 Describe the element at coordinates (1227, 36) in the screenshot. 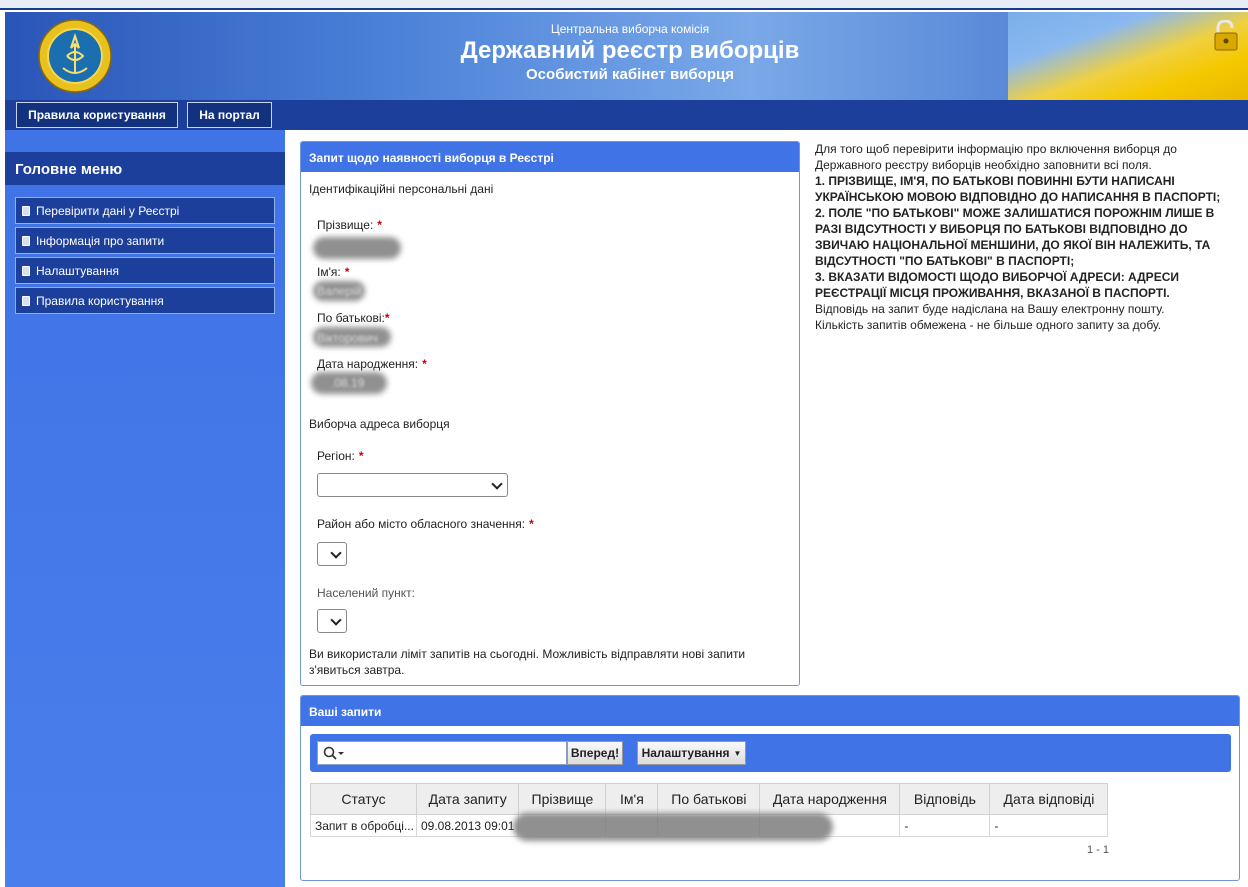

I see `lock-icon` at that location.